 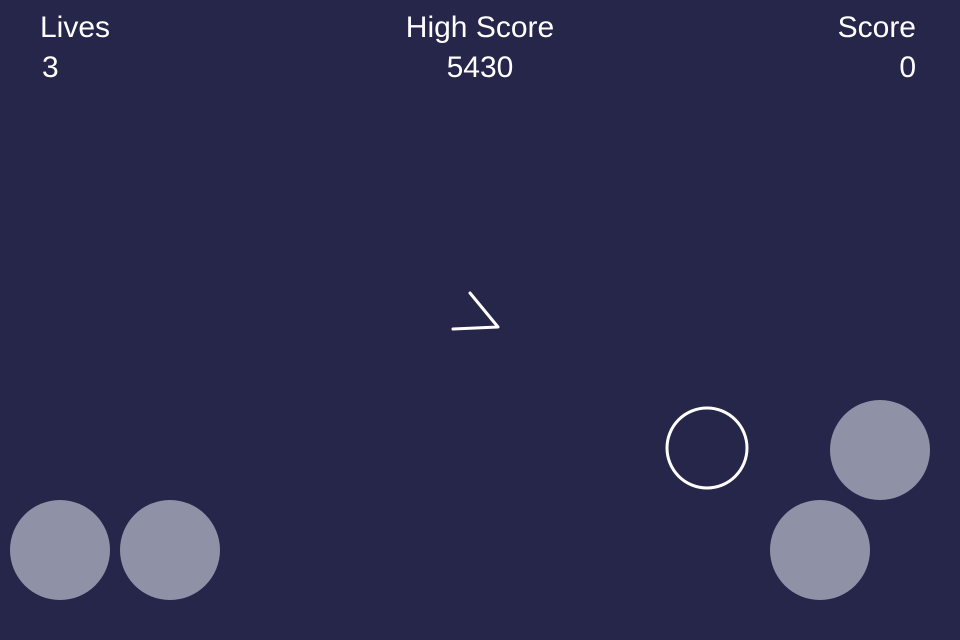 What do you see at coordinates (170, 550) in the screenshot?
I see `rotate-right-button` at bounding box center [170, 550].